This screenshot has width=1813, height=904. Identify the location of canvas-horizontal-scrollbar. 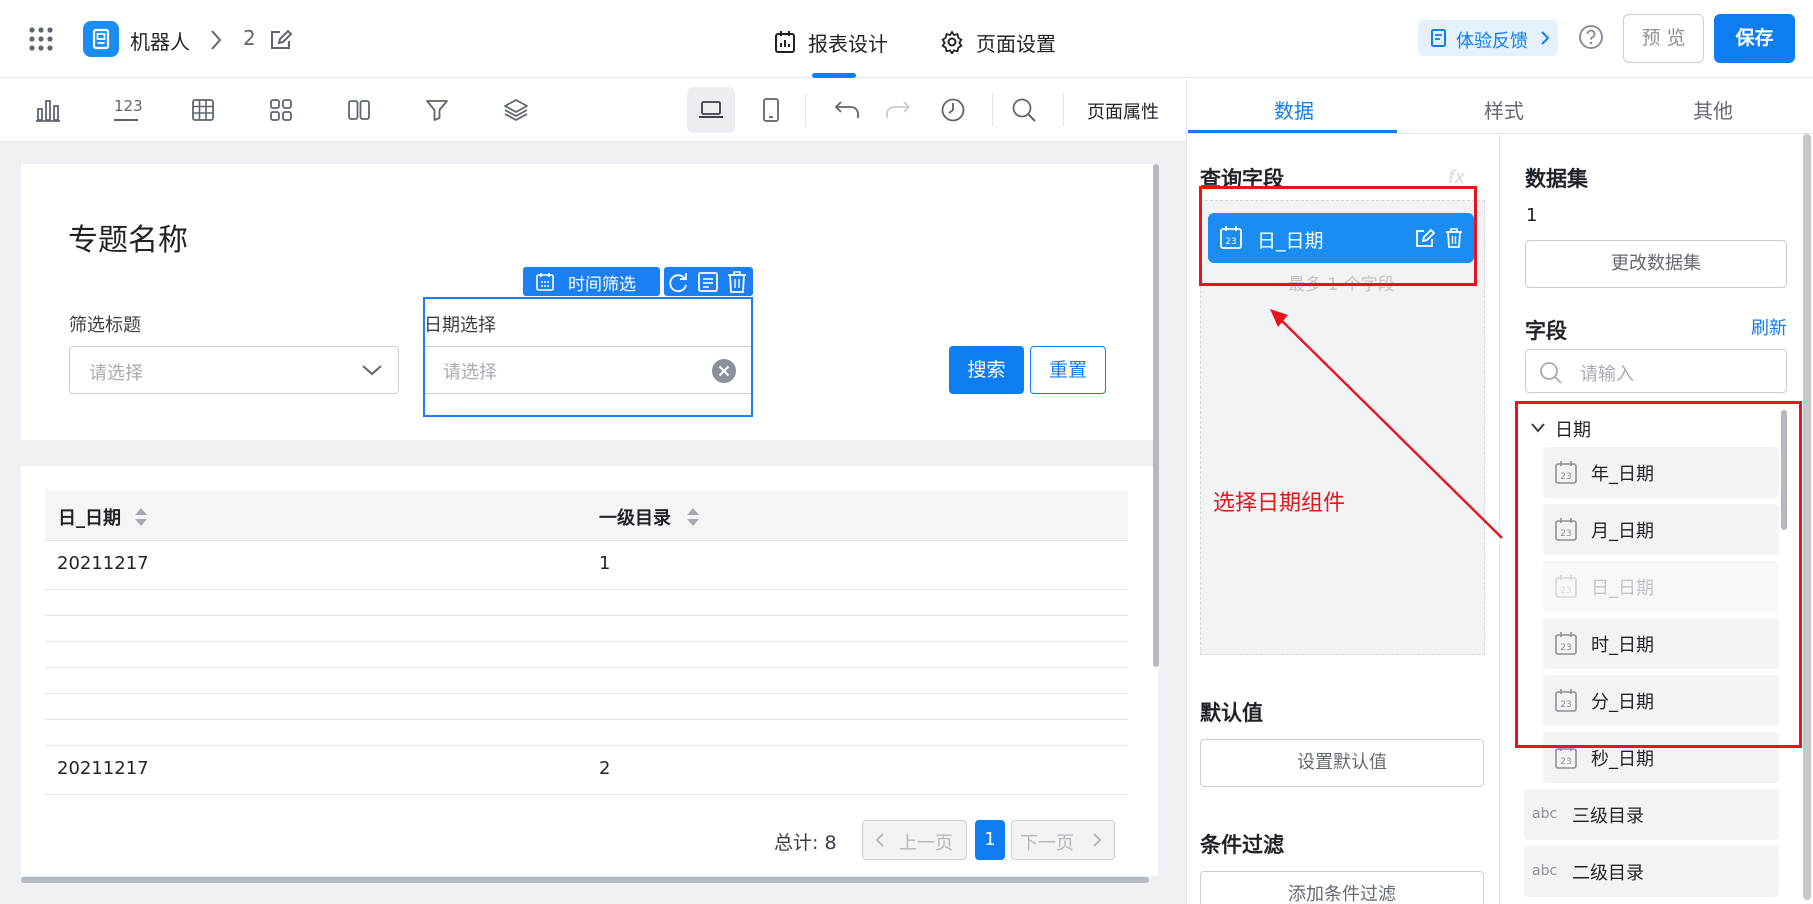
(585, 880).